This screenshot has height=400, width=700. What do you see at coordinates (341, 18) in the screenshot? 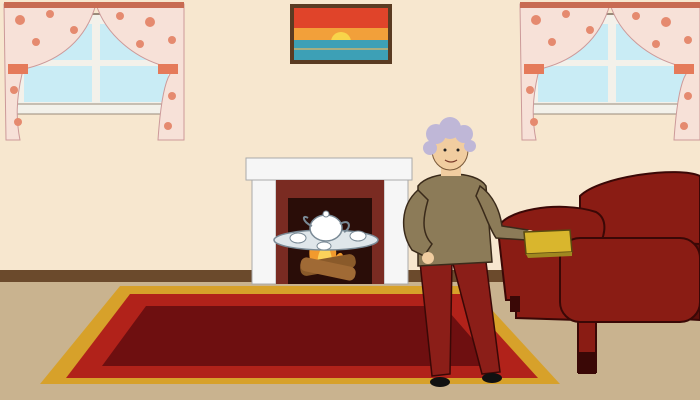
I see `painting-sky-top` at bounding box center [341, 18].